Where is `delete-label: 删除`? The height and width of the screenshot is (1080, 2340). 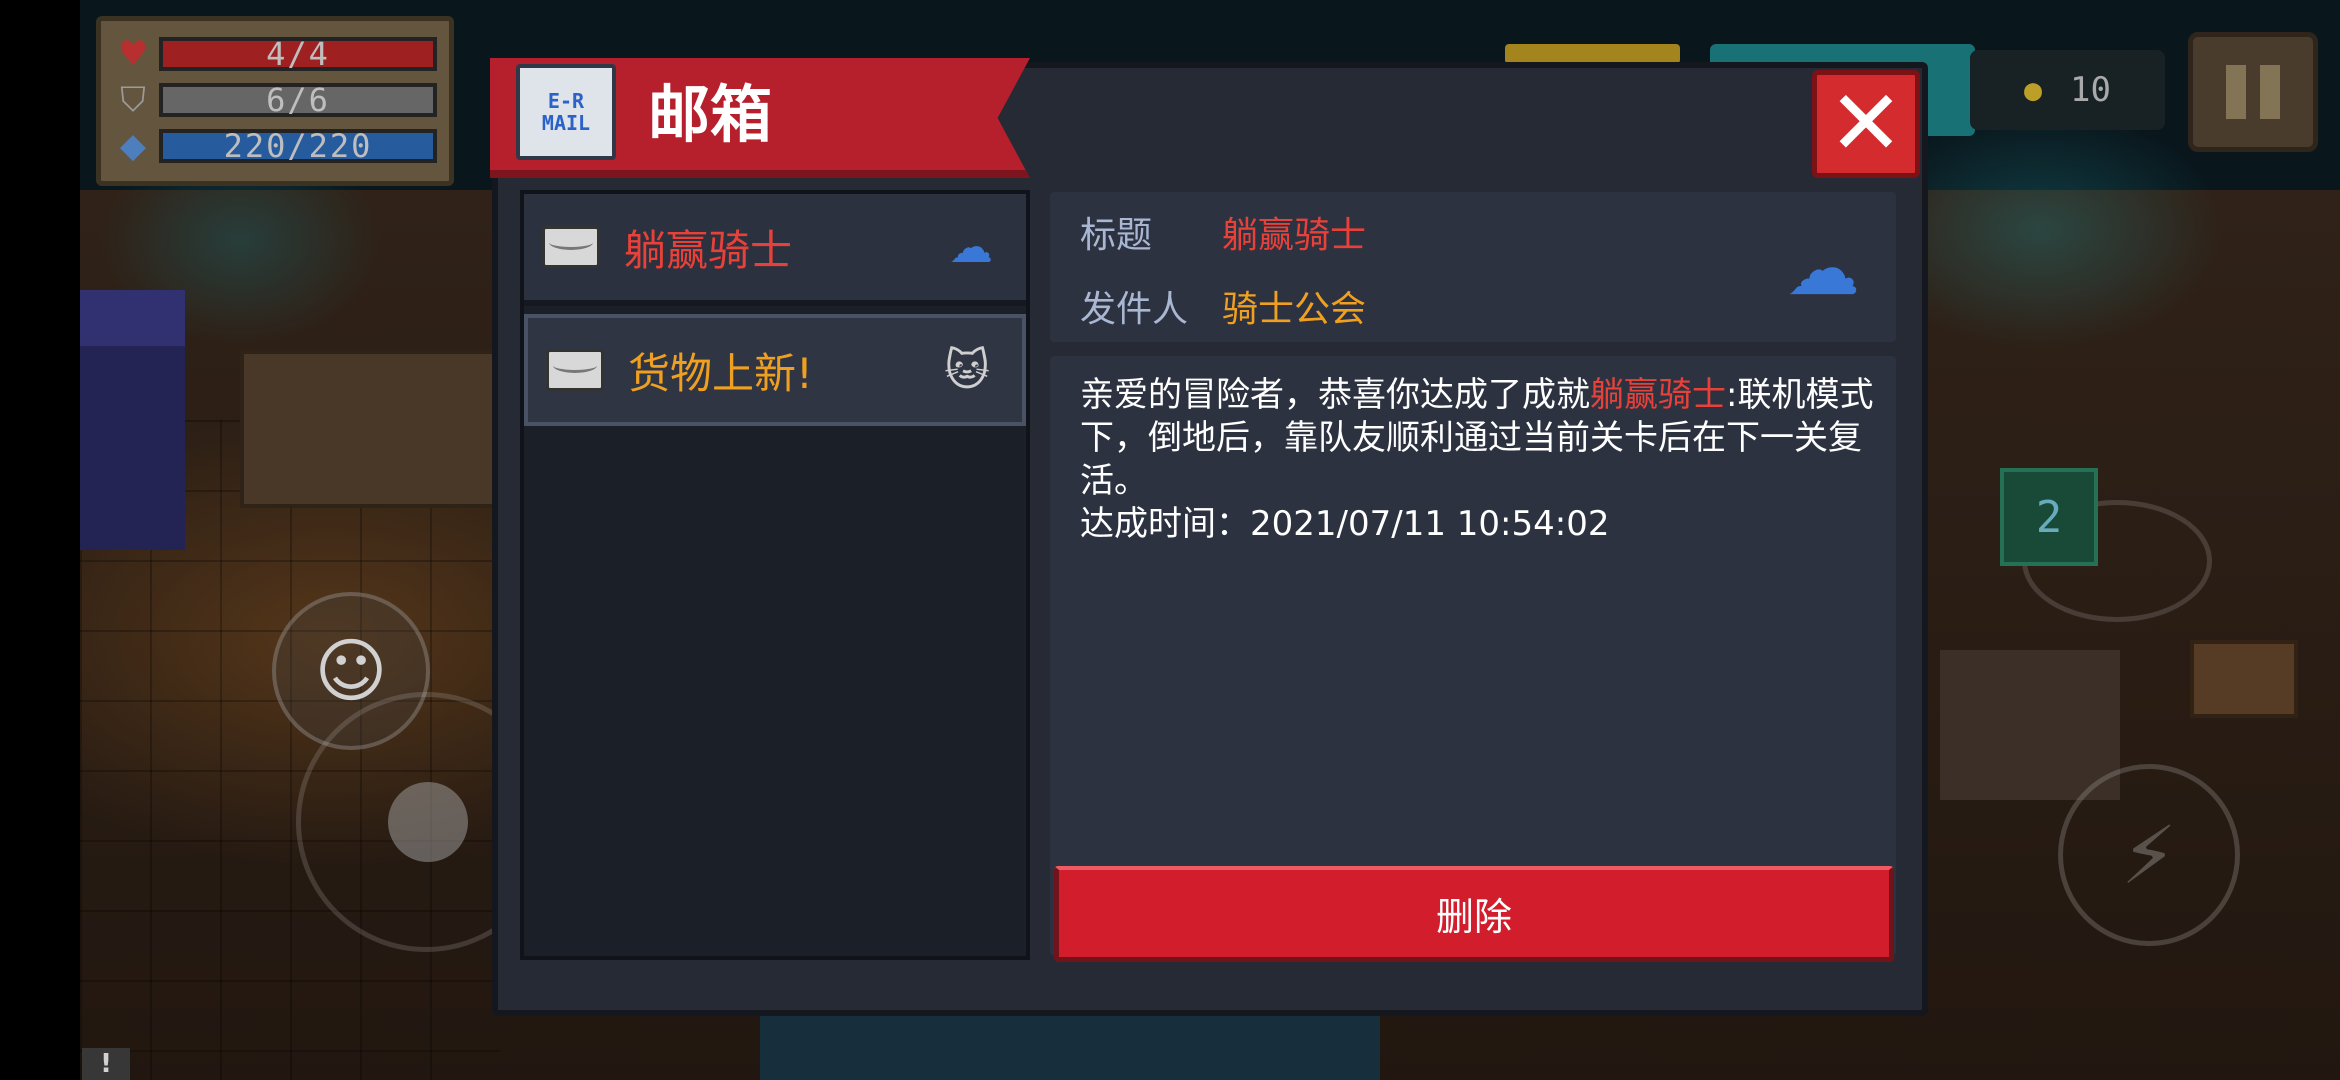 delete-label: 删除 is located at coordinates (1473, 917).